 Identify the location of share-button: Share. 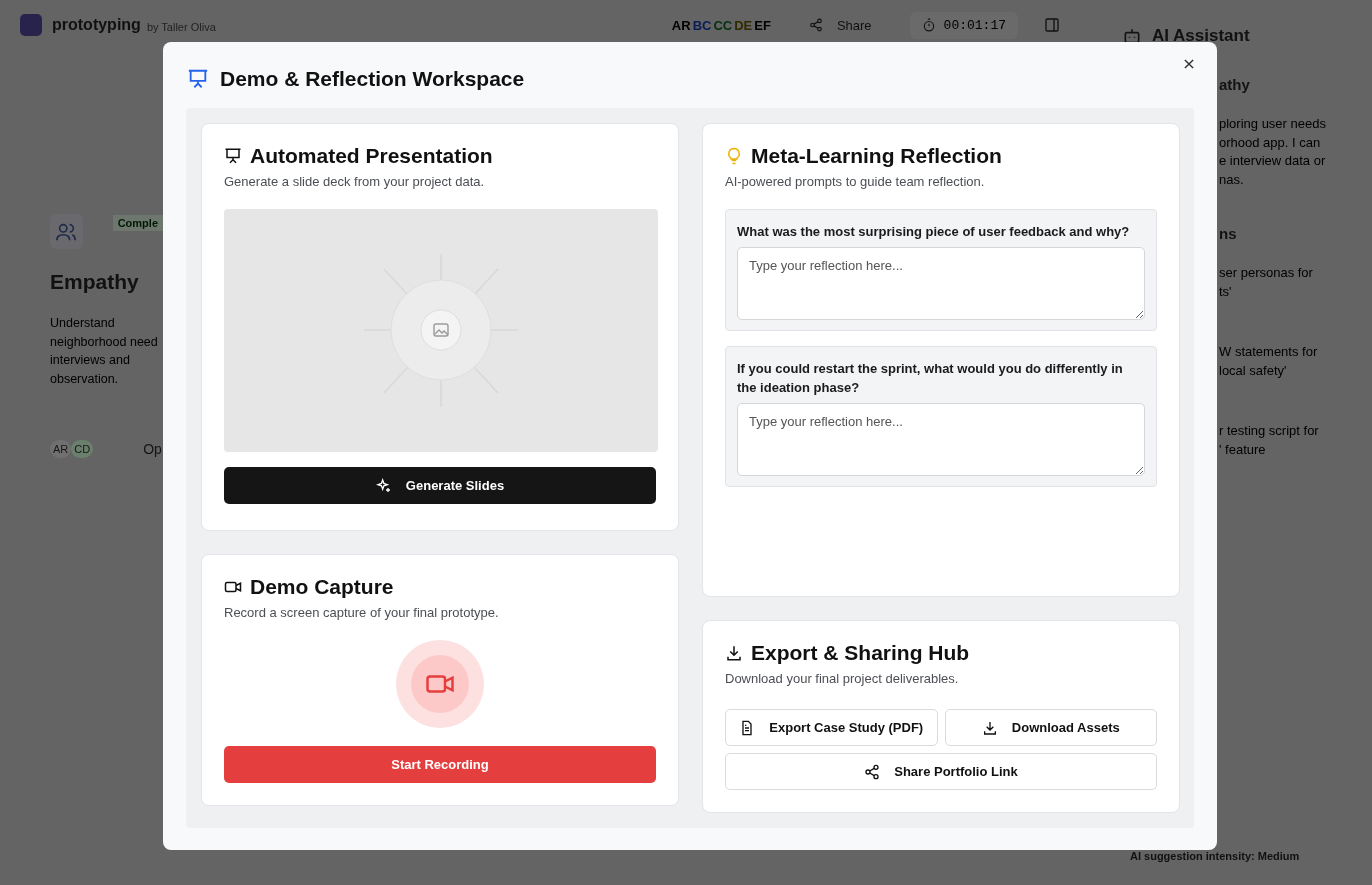
(840, 25).